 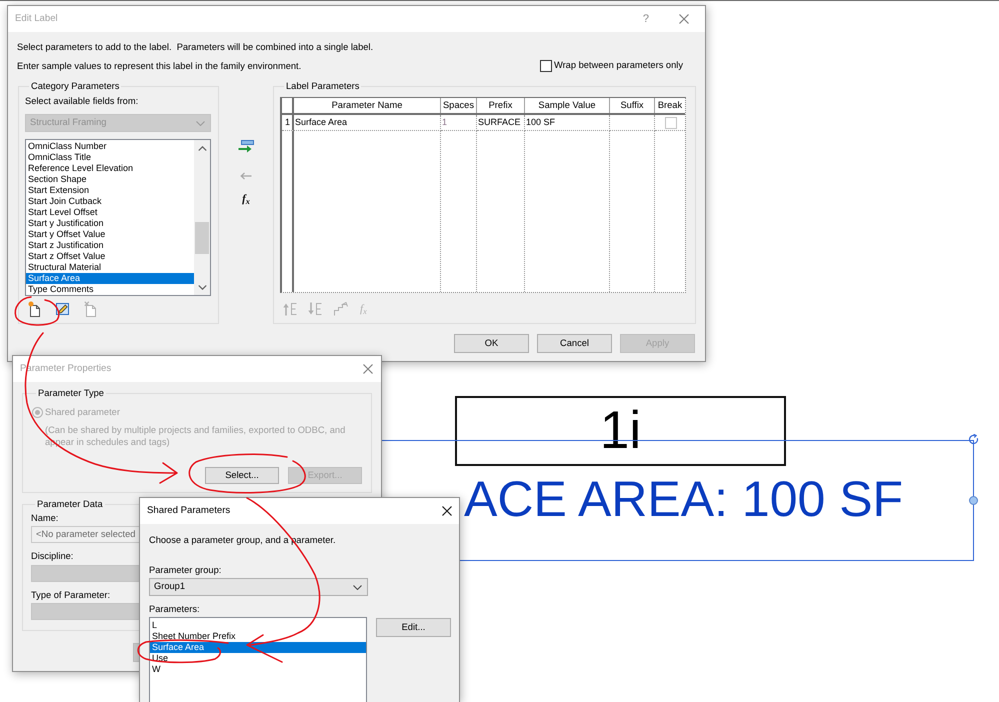 I want to click on dialog-button: Cancel, so click(x=574, y=343).